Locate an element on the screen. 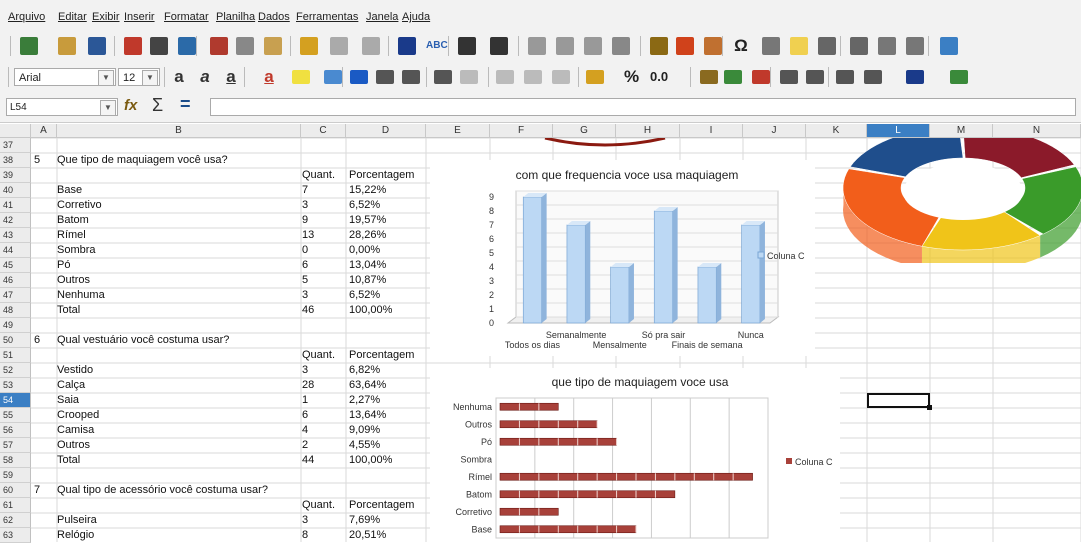  cell-d: 0,00% is located at coordinates (364, 250).